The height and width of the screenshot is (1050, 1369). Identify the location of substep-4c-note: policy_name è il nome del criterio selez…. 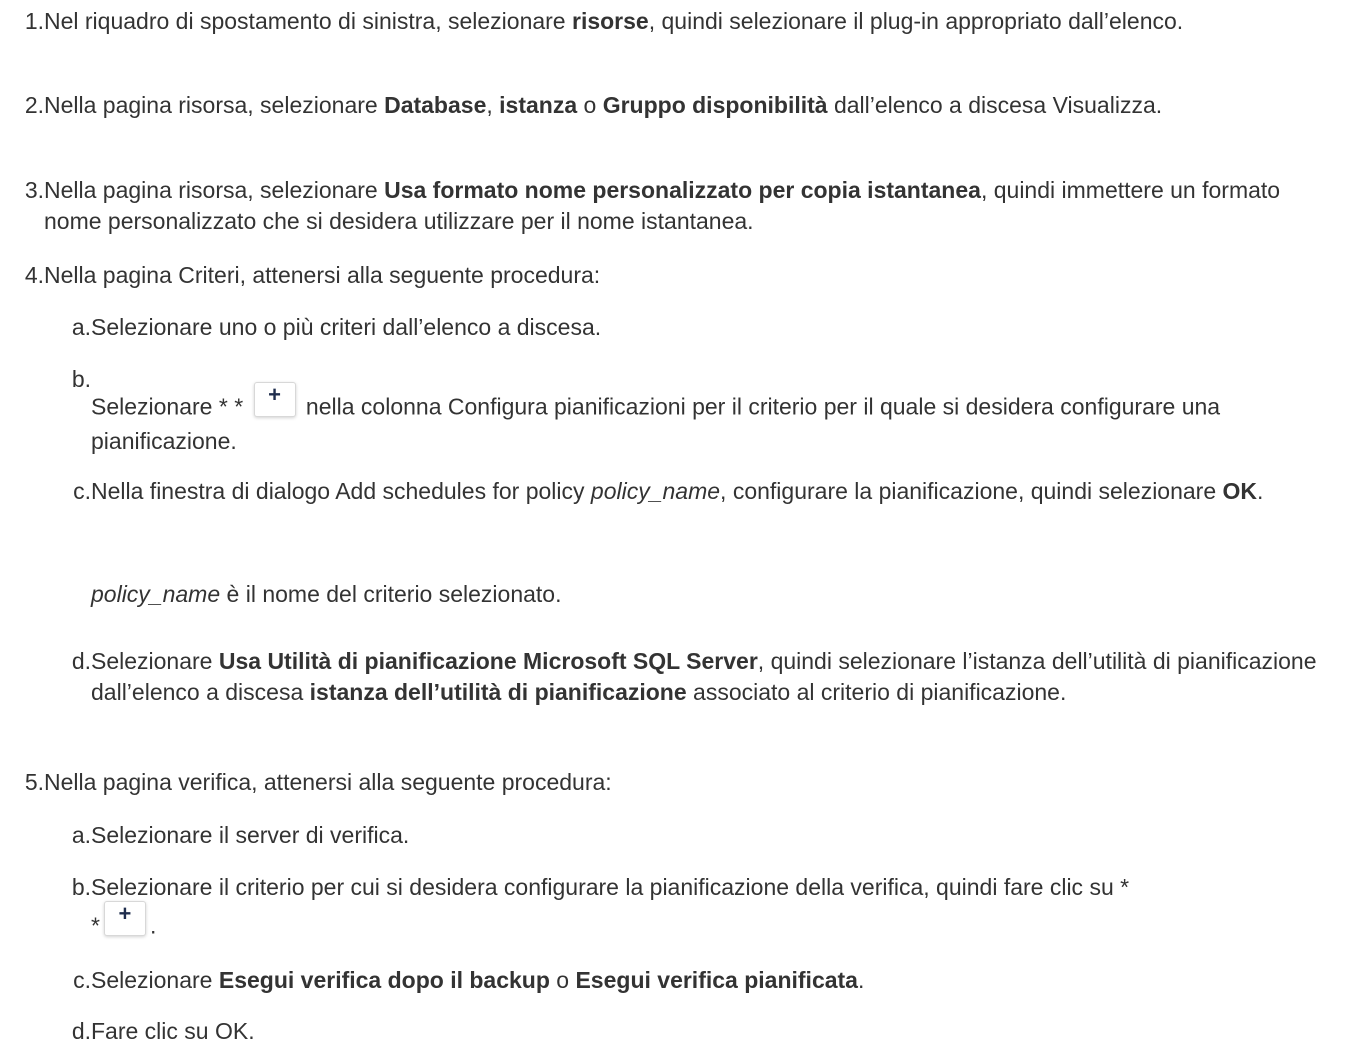
(326, 594).